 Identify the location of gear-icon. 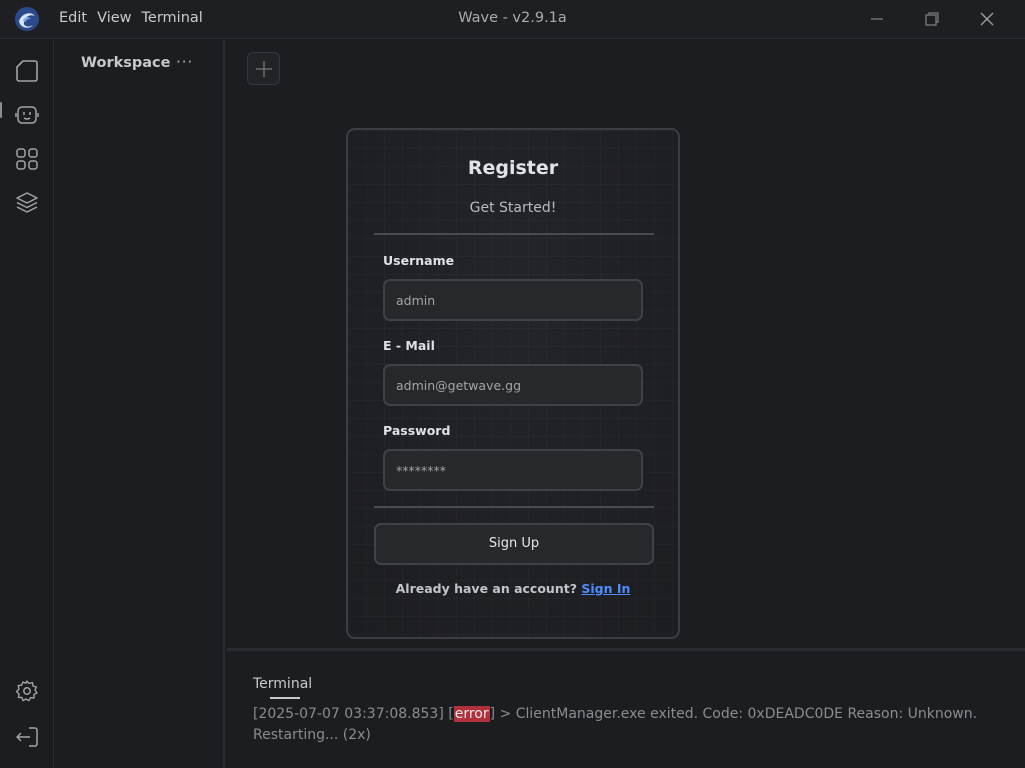
(26, 691).